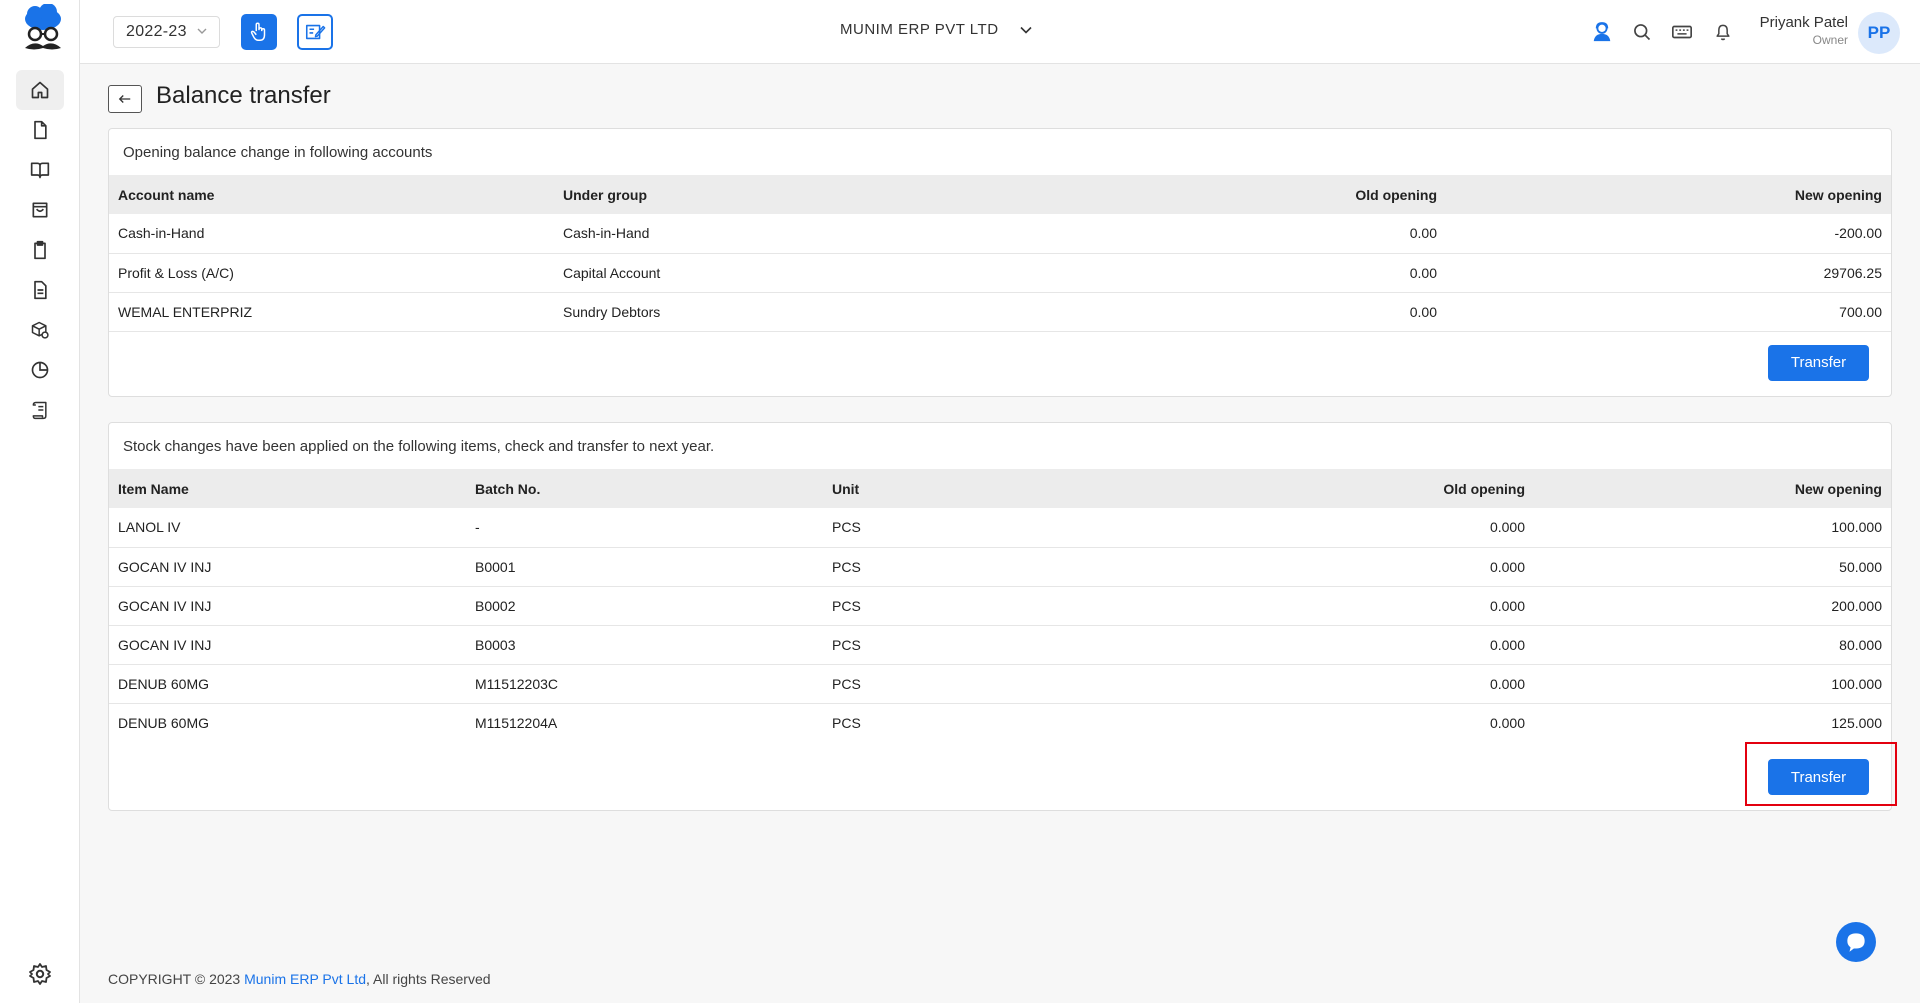 Image resolution: width=1920 pixels, height=1003 pixels. Describe the element at coordinates (1712, 645) in the screenshot. I see `new-opening: 80.000` at that location.